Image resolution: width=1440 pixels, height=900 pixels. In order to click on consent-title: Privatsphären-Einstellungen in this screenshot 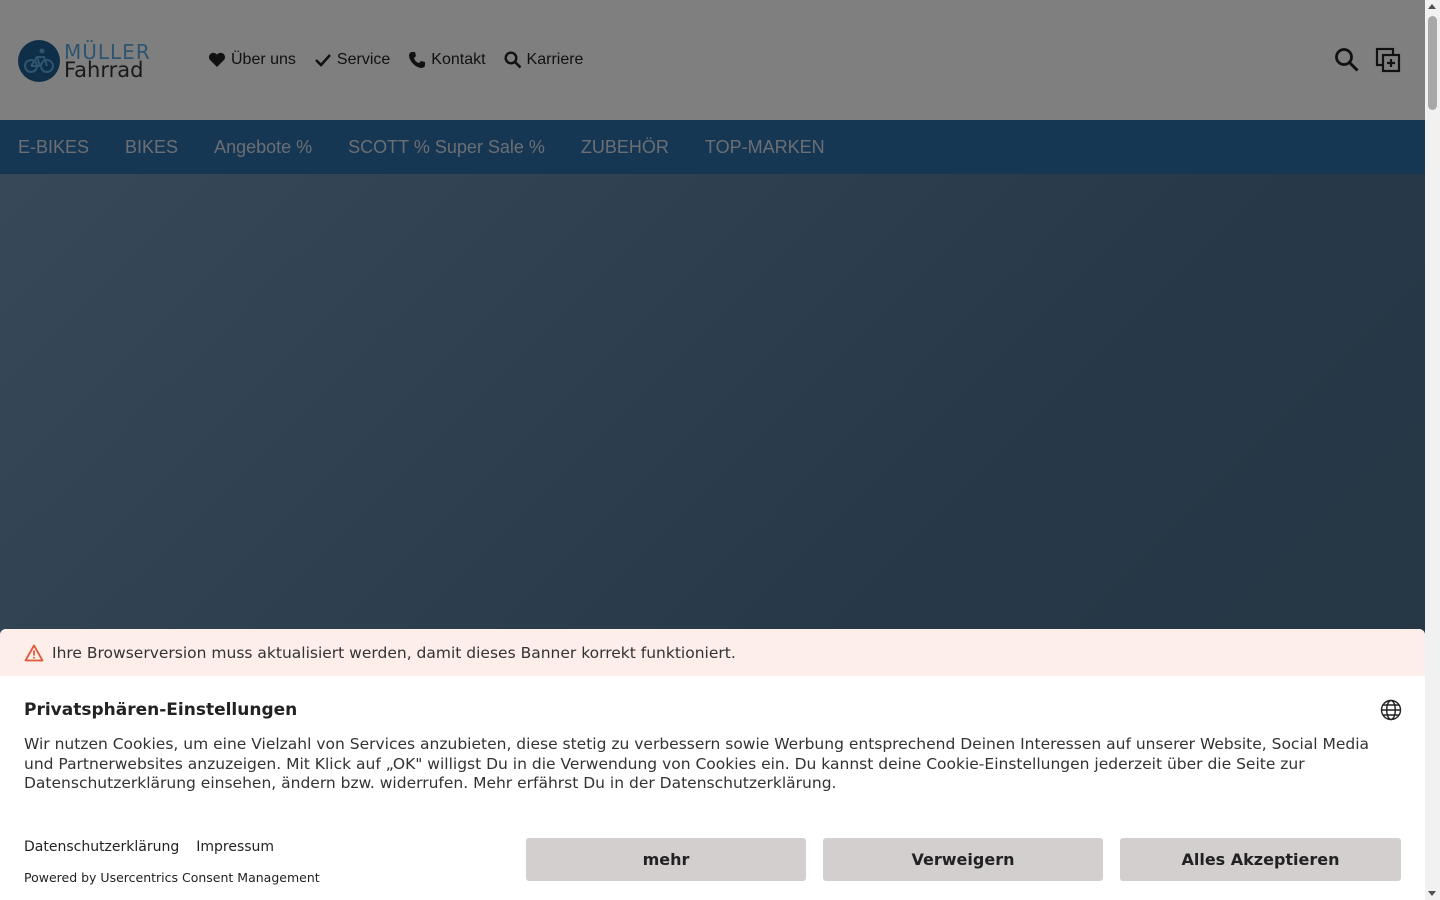, I will do `click(161, 710)`.